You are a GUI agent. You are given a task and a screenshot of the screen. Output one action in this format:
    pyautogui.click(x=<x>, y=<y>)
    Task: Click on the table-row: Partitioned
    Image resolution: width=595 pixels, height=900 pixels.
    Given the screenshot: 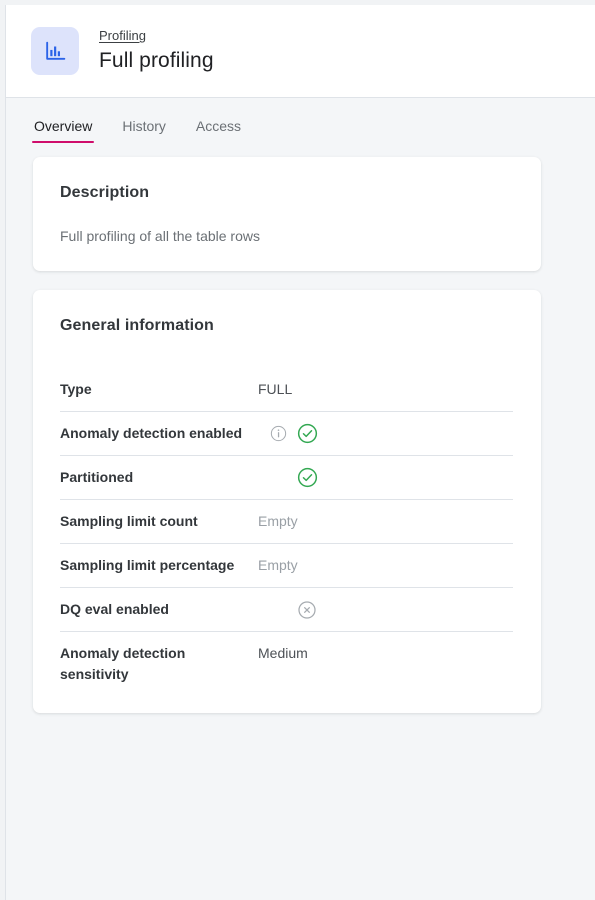 What is the action you would take?
    pyautogui.click(x=286, y=478)
    